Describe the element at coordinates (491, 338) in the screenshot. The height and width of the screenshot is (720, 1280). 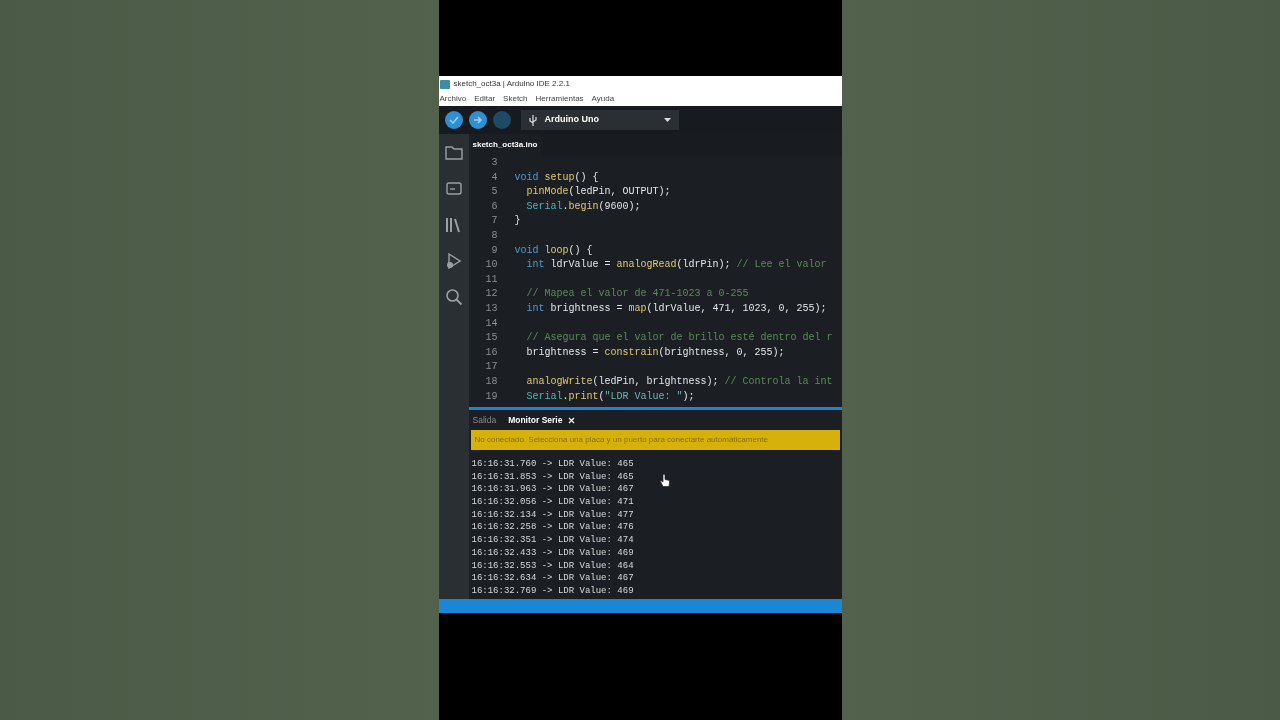
I see `line-number: 15` at that location.